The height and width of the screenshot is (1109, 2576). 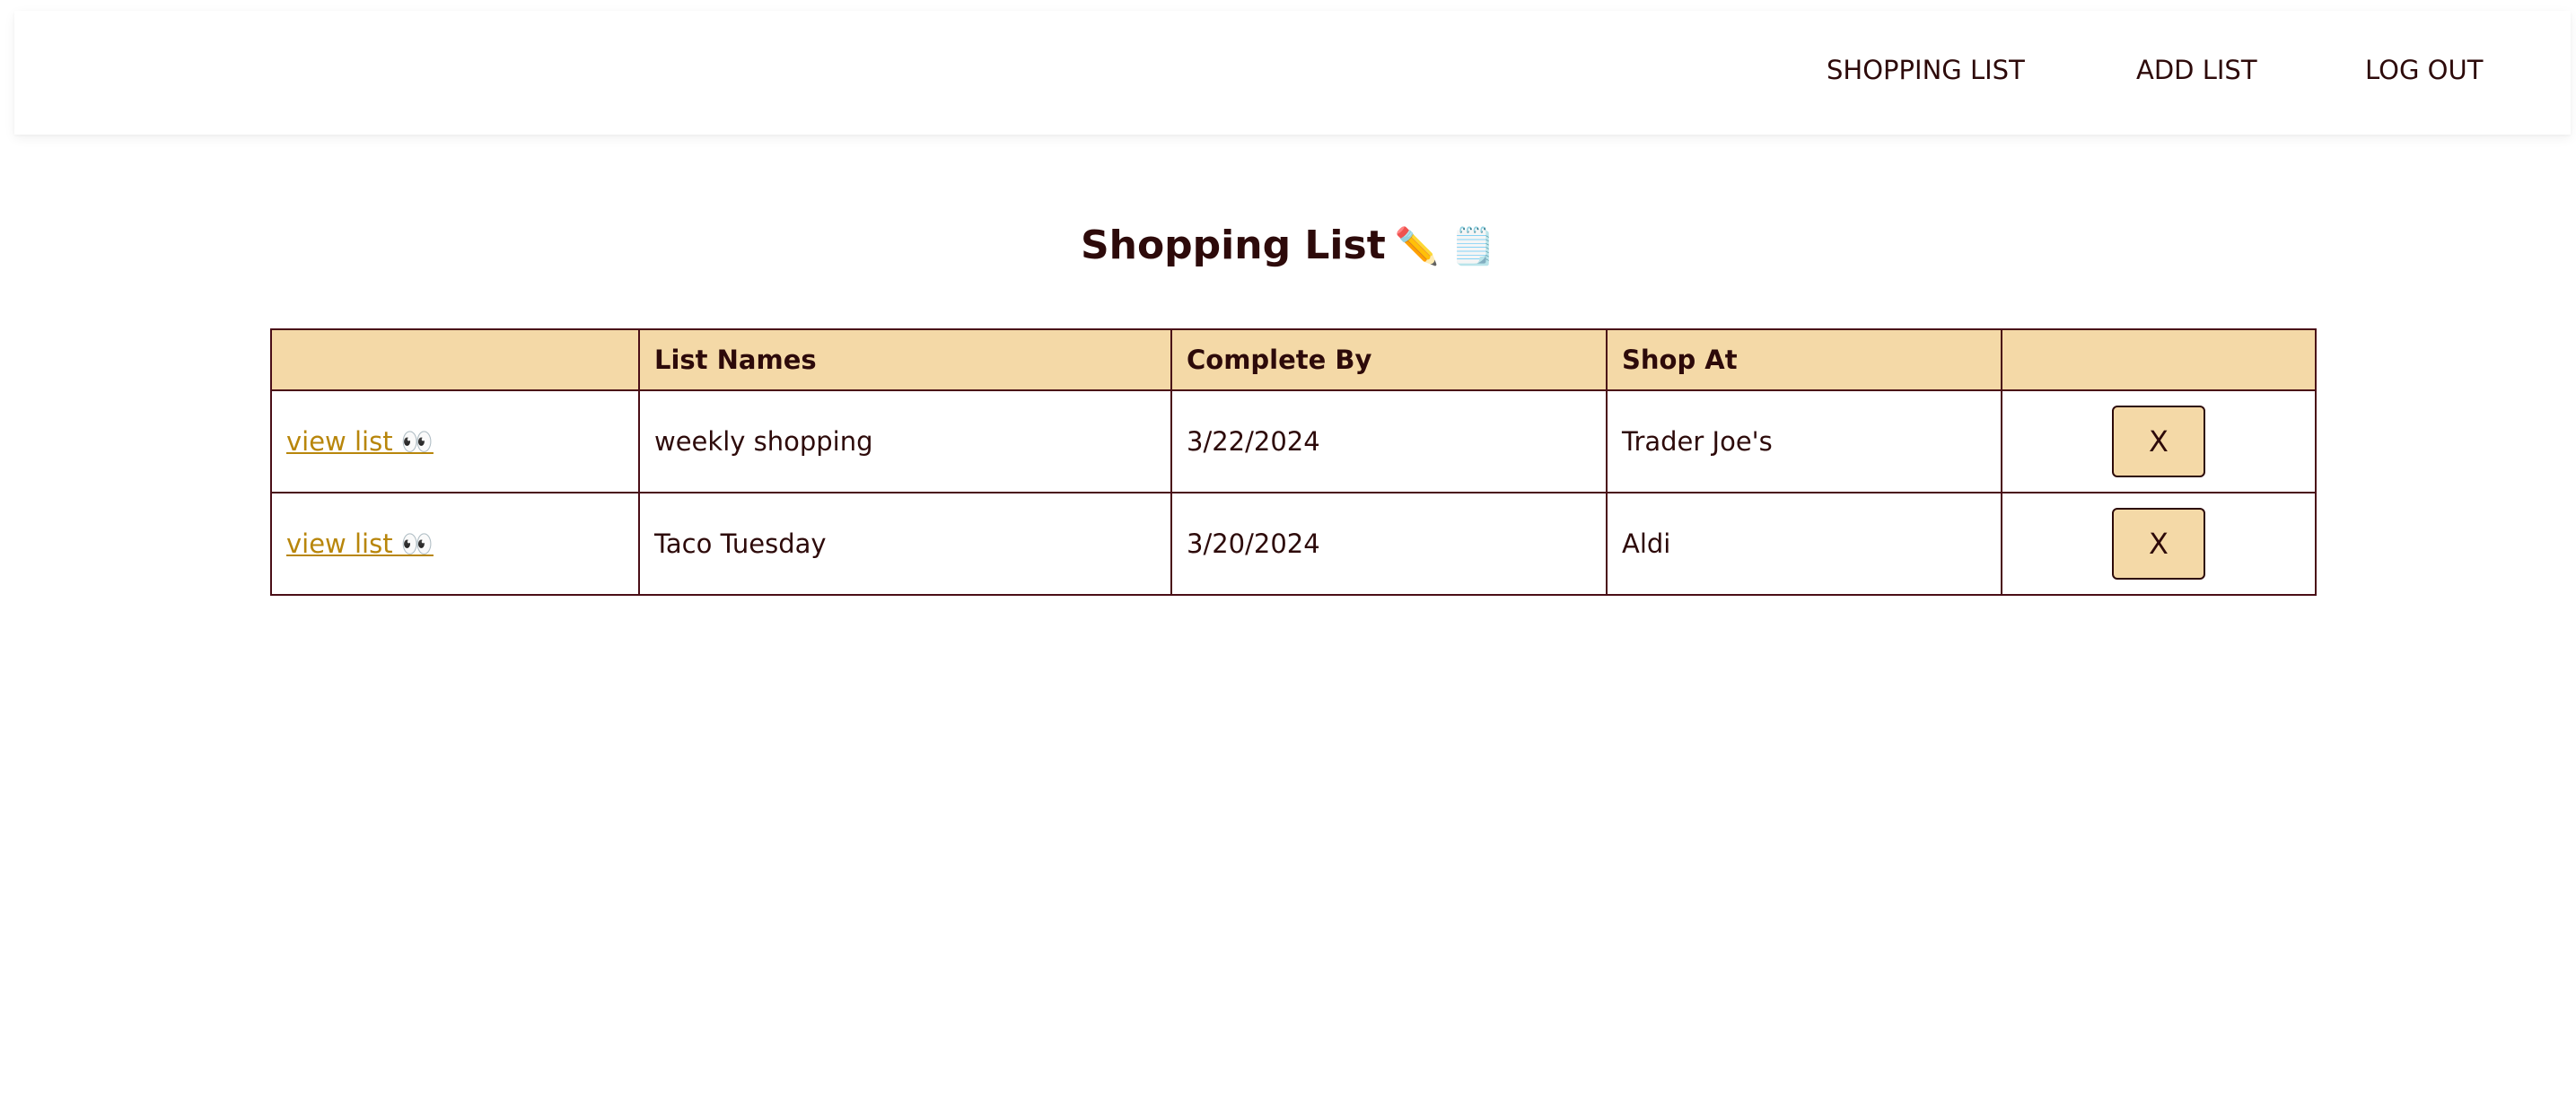 I want to click on page-title-text: Shopping List, so click(x=1233, y=245).